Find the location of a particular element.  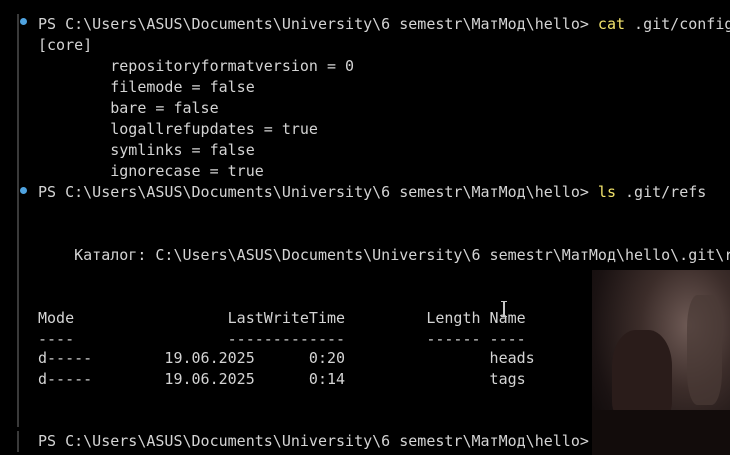

table-row: d----- 19.06.2025 0:20 heads is located at coordinates (286, 358).